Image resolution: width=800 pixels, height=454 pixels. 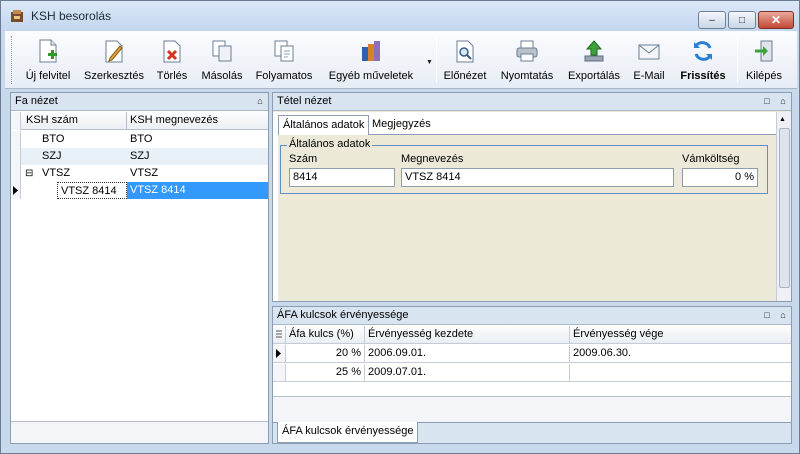 I want to click on tree-row: BTO BTO, so click(x=139, y=139).